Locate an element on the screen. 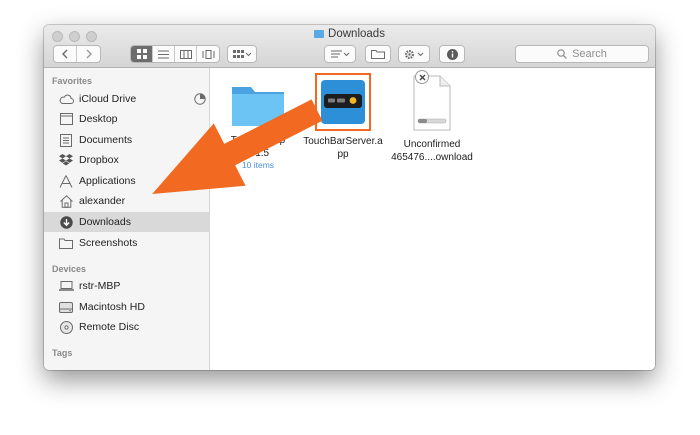 The width and height of the screenshot is (700, 435). sync-progress-icon is located at coordinates (200, 99).